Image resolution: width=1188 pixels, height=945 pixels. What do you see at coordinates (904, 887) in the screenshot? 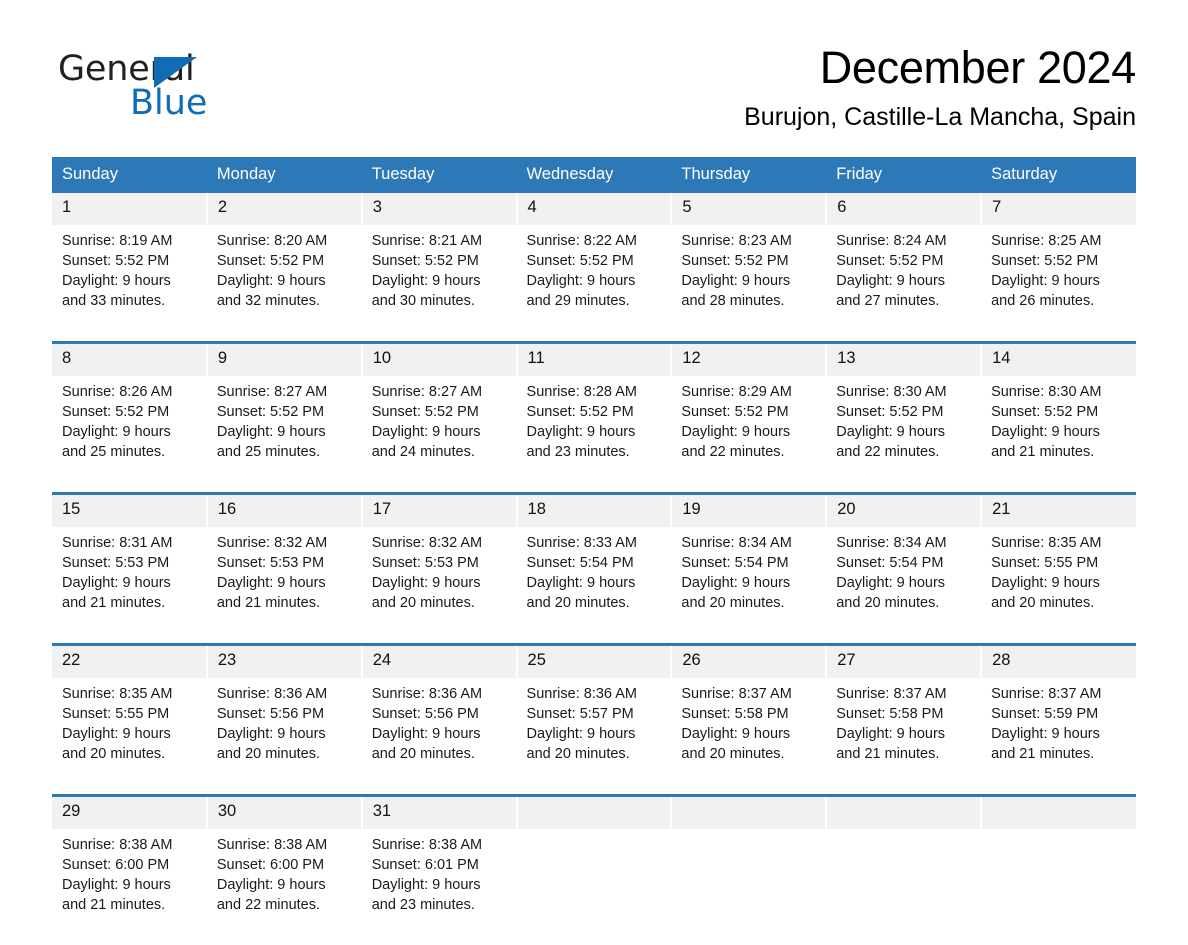
I see `empty-details-cell` at bounding box center [904, 887].